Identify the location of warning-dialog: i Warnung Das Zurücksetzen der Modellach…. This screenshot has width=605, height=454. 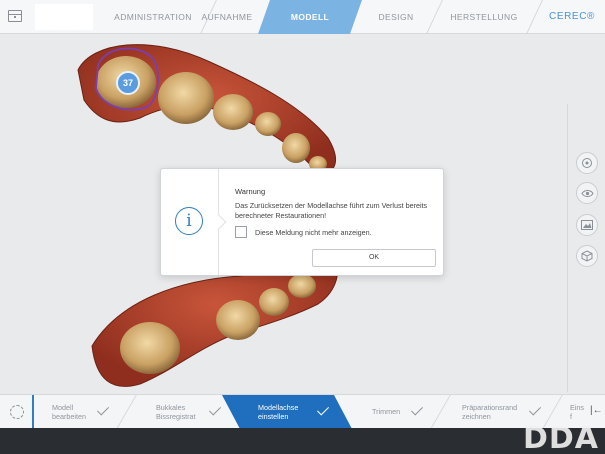
(302, 222).